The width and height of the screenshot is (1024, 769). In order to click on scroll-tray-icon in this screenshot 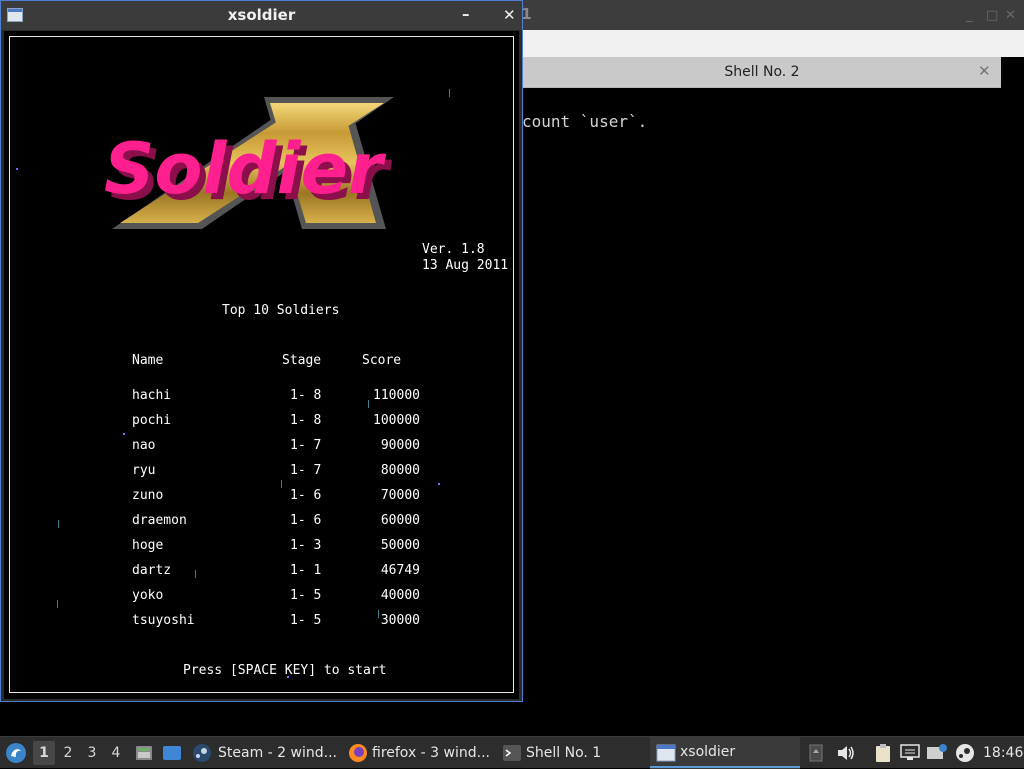, I will do `click(816, 753)`.